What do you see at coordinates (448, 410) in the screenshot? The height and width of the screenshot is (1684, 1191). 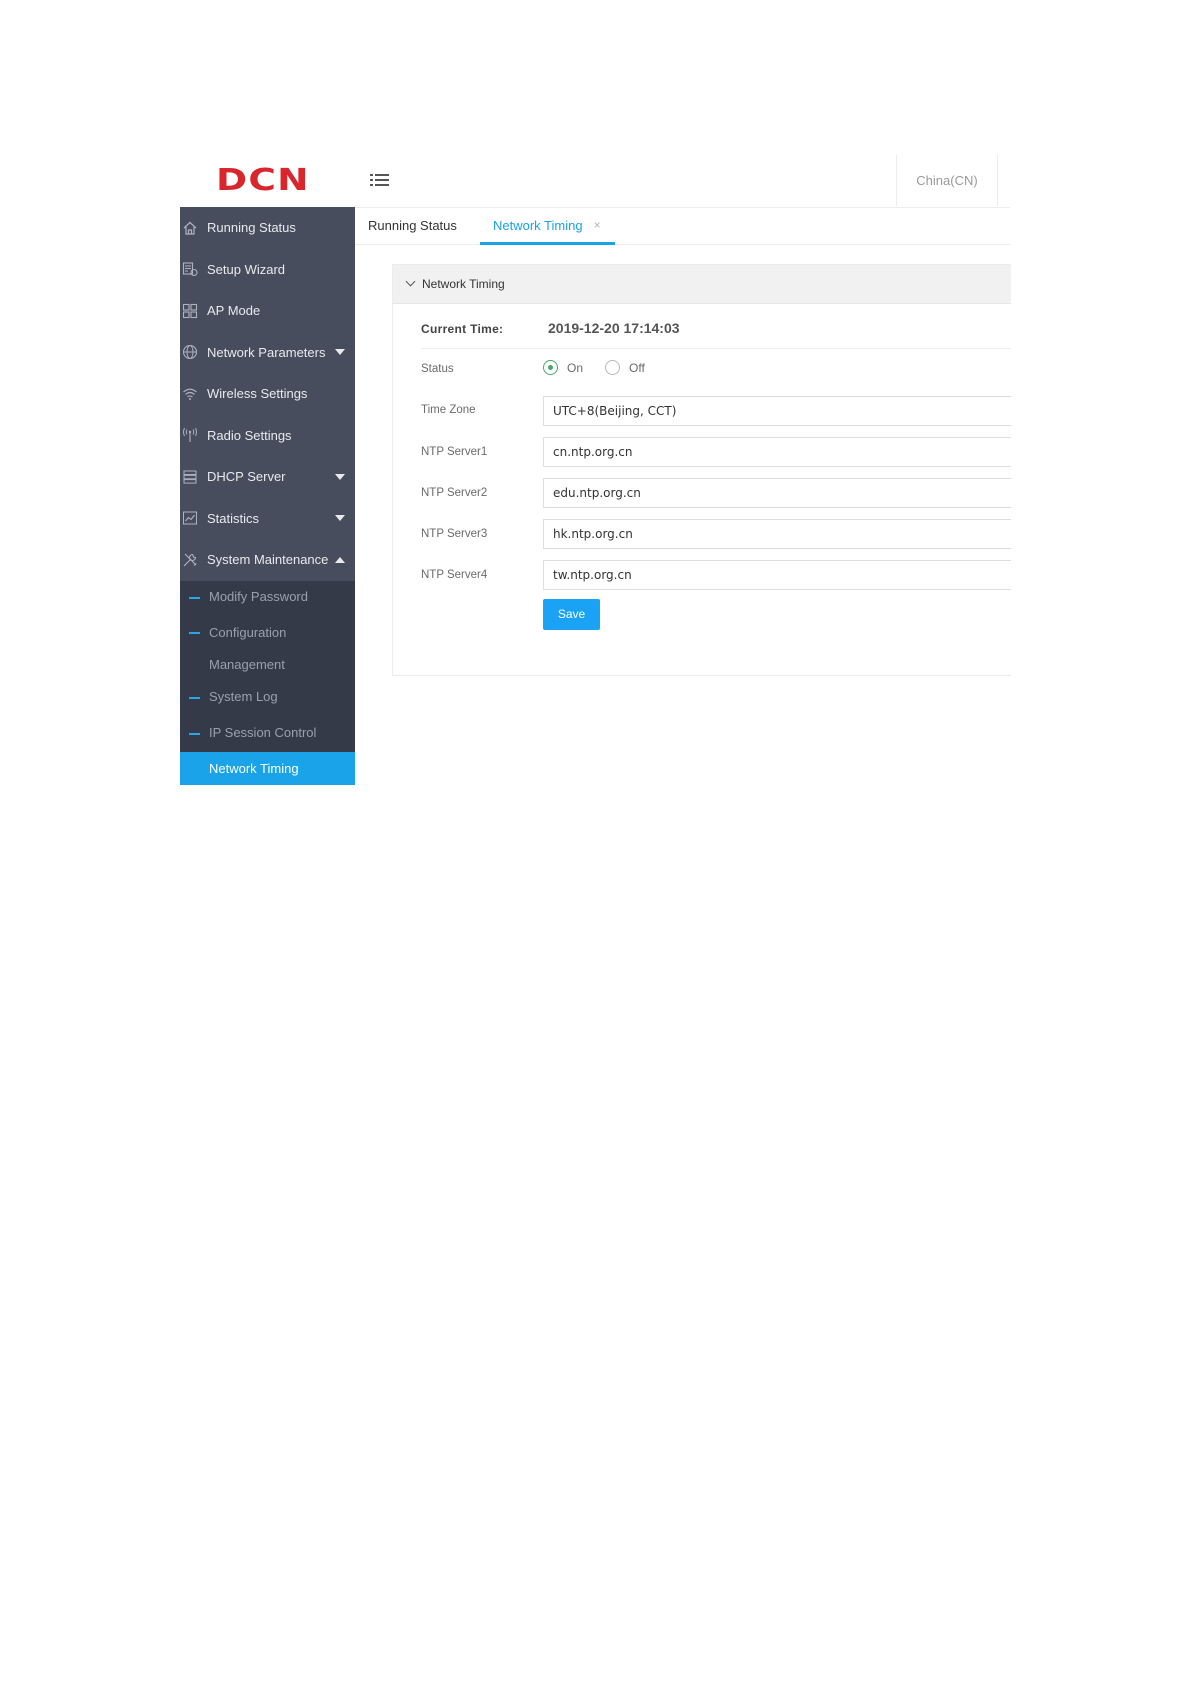 I see `time-zone-label: Time Zone` at bounding box center [448, 410].